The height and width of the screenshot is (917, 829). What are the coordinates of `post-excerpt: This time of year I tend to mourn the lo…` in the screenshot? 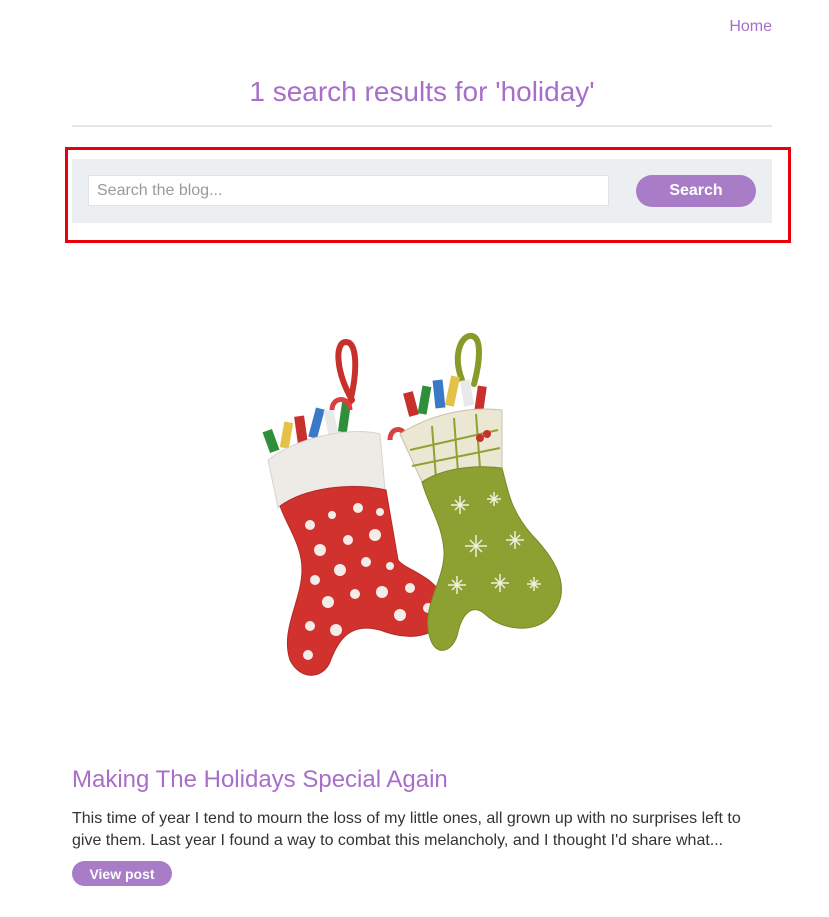 It's located at (406, 829).